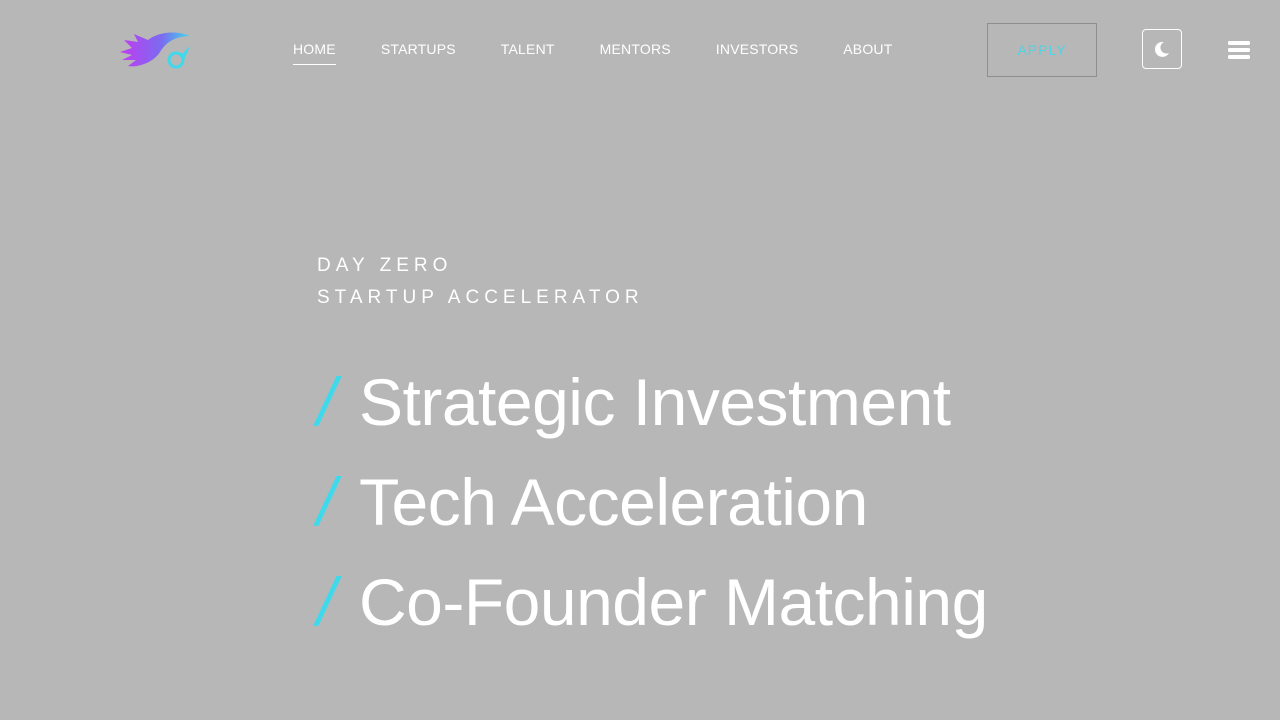 This screenshot has width=1280, height=720. Describe the element at coordinates (314, 53) in the screenshot. I see `nav-home: HOME` at that location.